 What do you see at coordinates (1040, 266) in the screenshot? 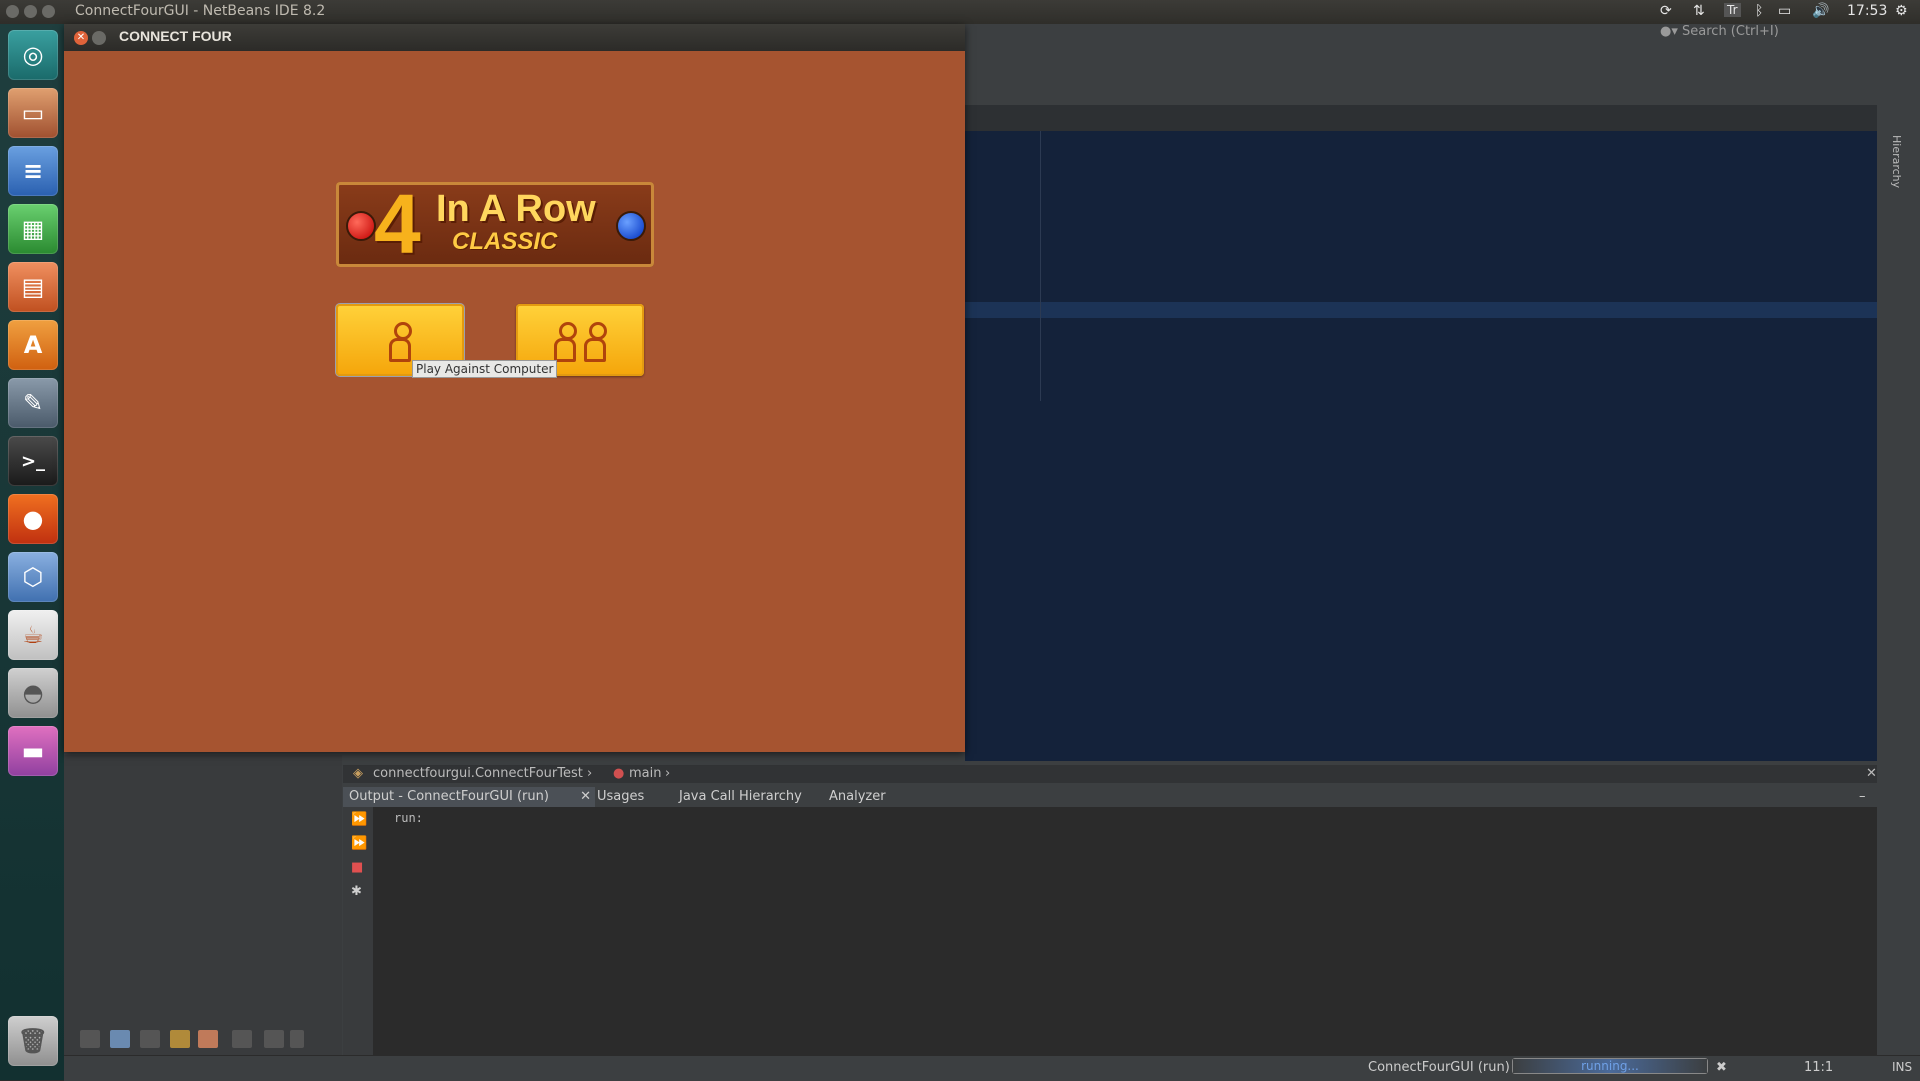
I see `editor-margin-line` at bounding box center [1040, 266].